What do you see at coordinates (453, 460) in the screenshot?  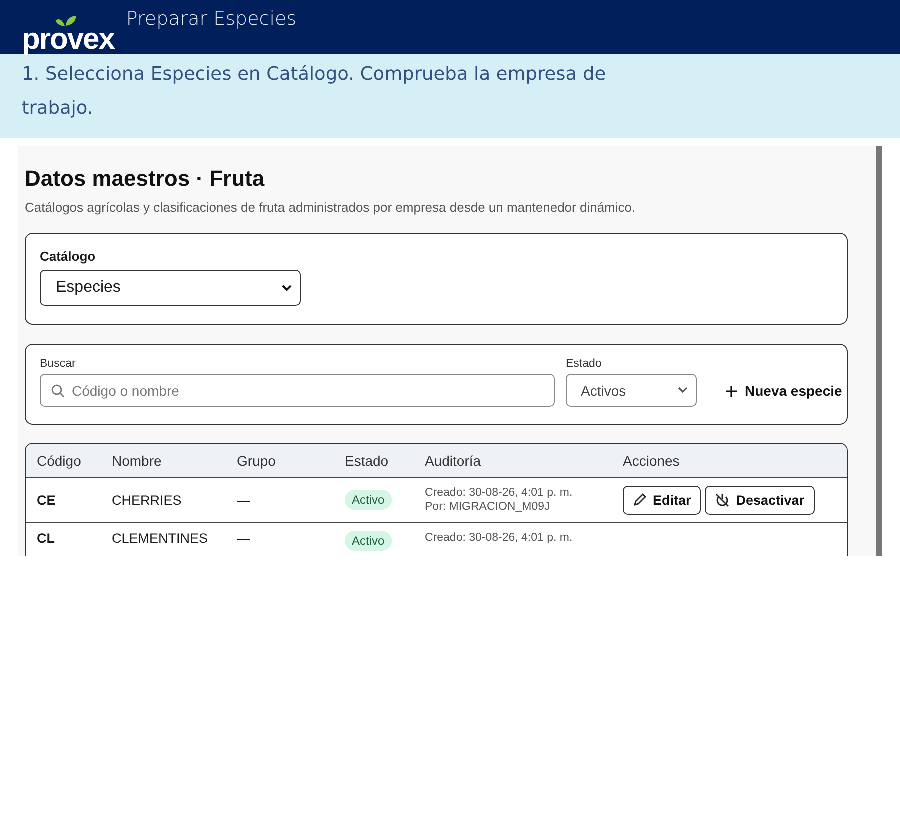 I see `column-header: Auditoría` at bounding box center [453, 460].